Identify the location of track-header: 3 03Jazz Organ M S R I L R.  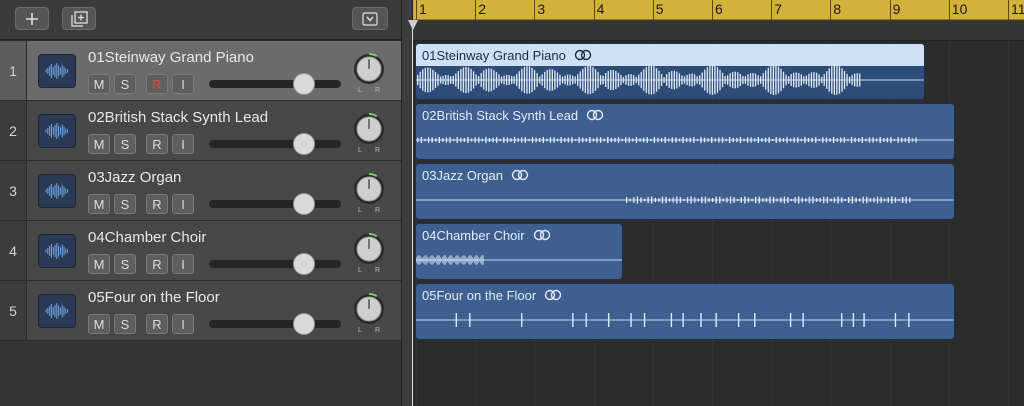
(200, 191).